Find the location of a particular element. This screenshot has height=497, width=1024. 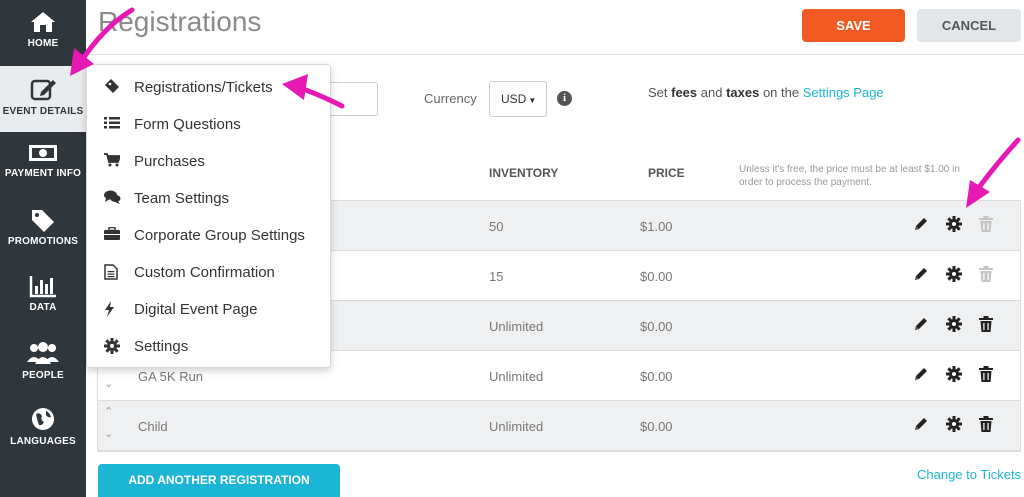

partially-hidden-input is located at coordinates (354, 99).